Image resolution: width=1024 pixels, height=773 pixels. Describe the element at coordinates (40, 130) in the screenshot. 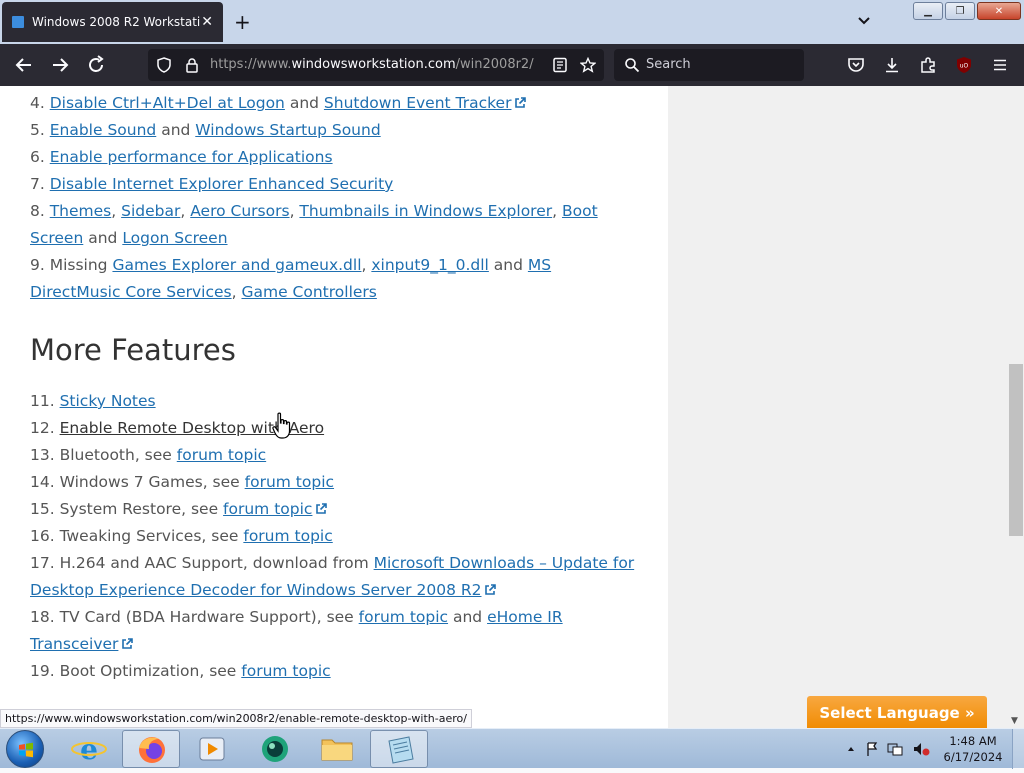

I see `list-item-number: 5.` at that location.